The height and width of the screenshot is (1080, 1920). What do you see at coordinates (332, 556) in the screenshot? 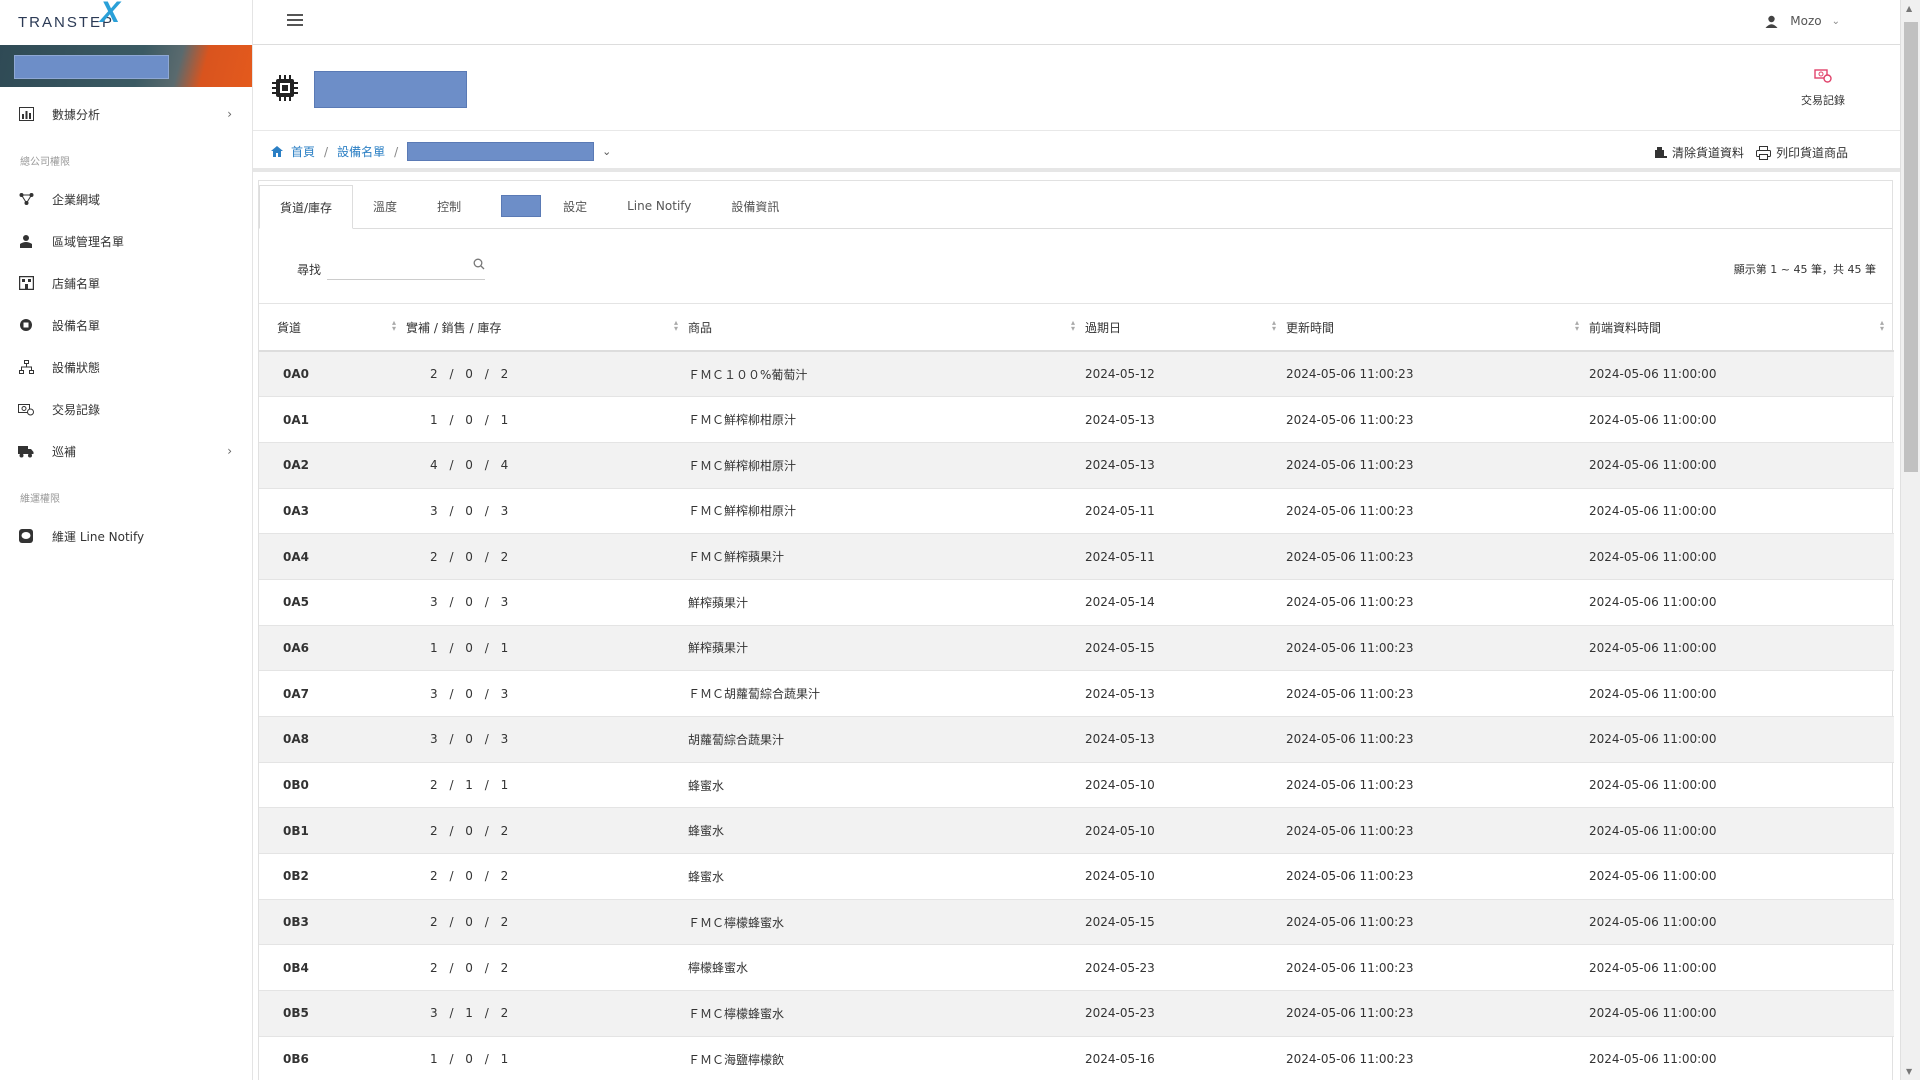
I see `cell-slot: 0A4` at bounding box center [332, 556].